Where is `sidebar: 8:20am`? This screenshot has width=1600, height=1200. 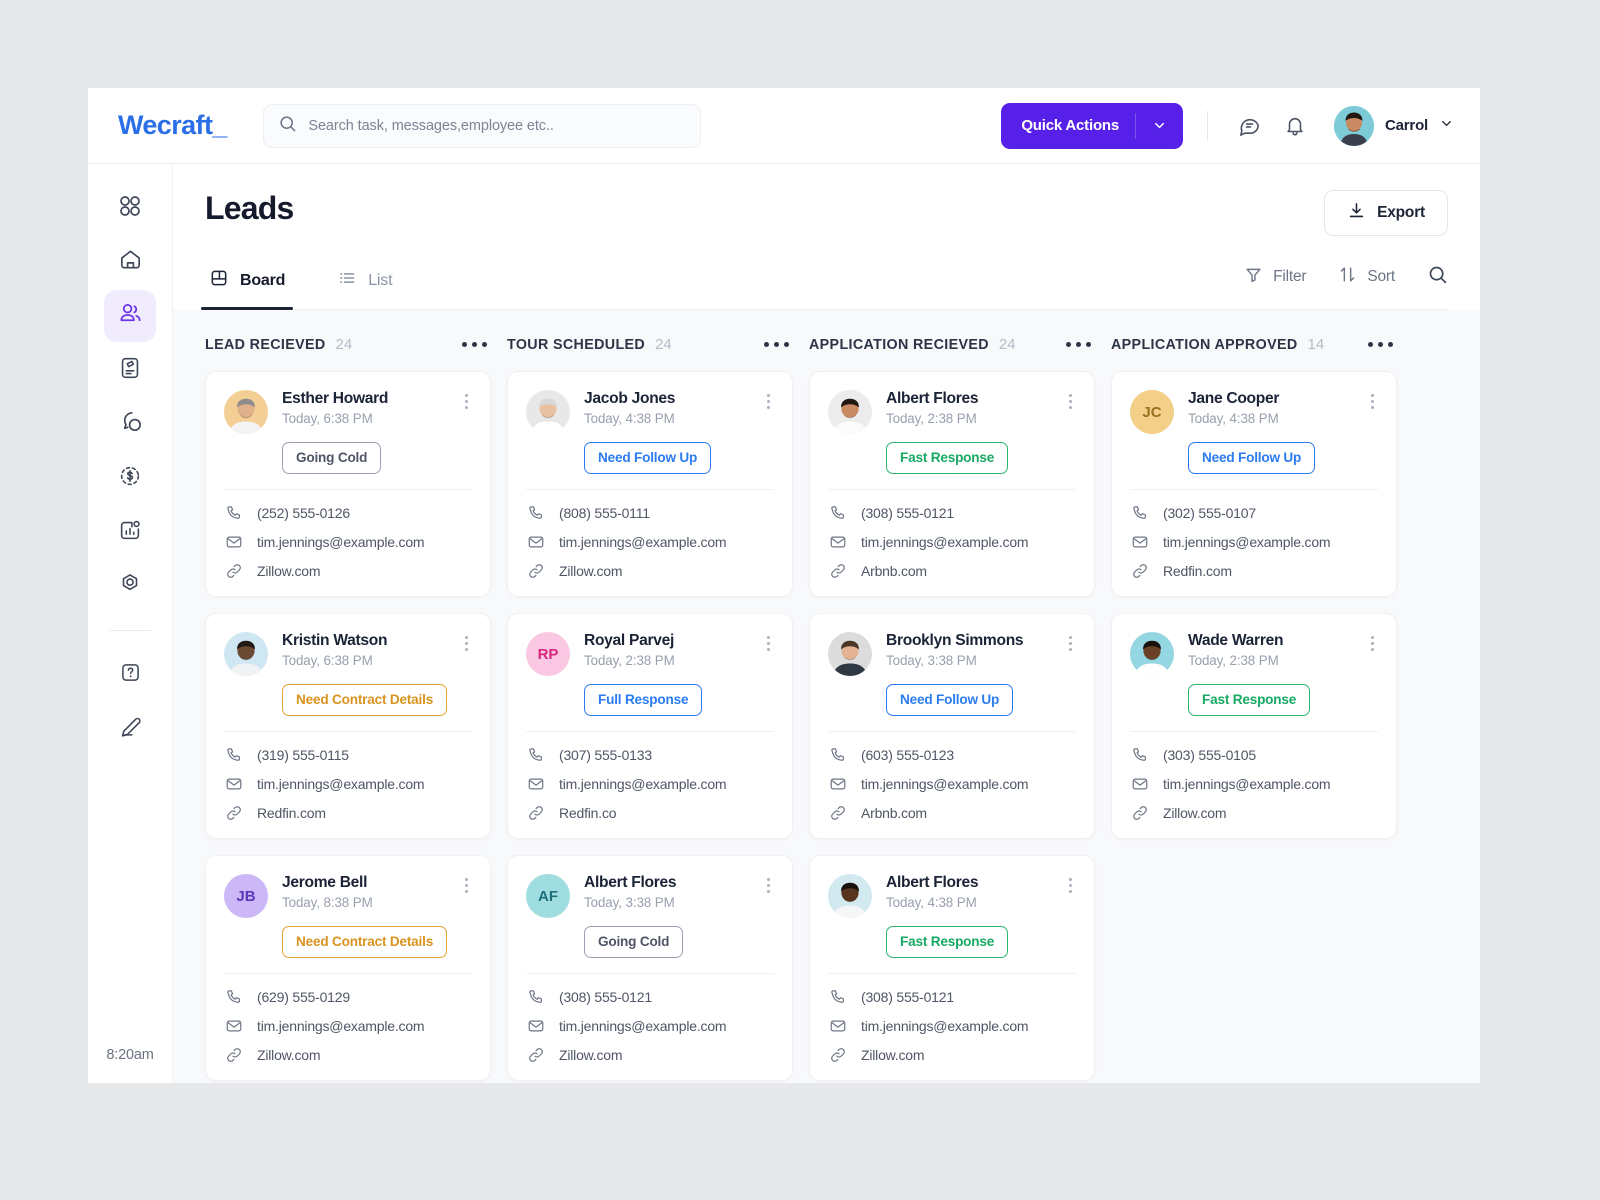
sidebar: 8:20am is located at coordinates (130, 623).